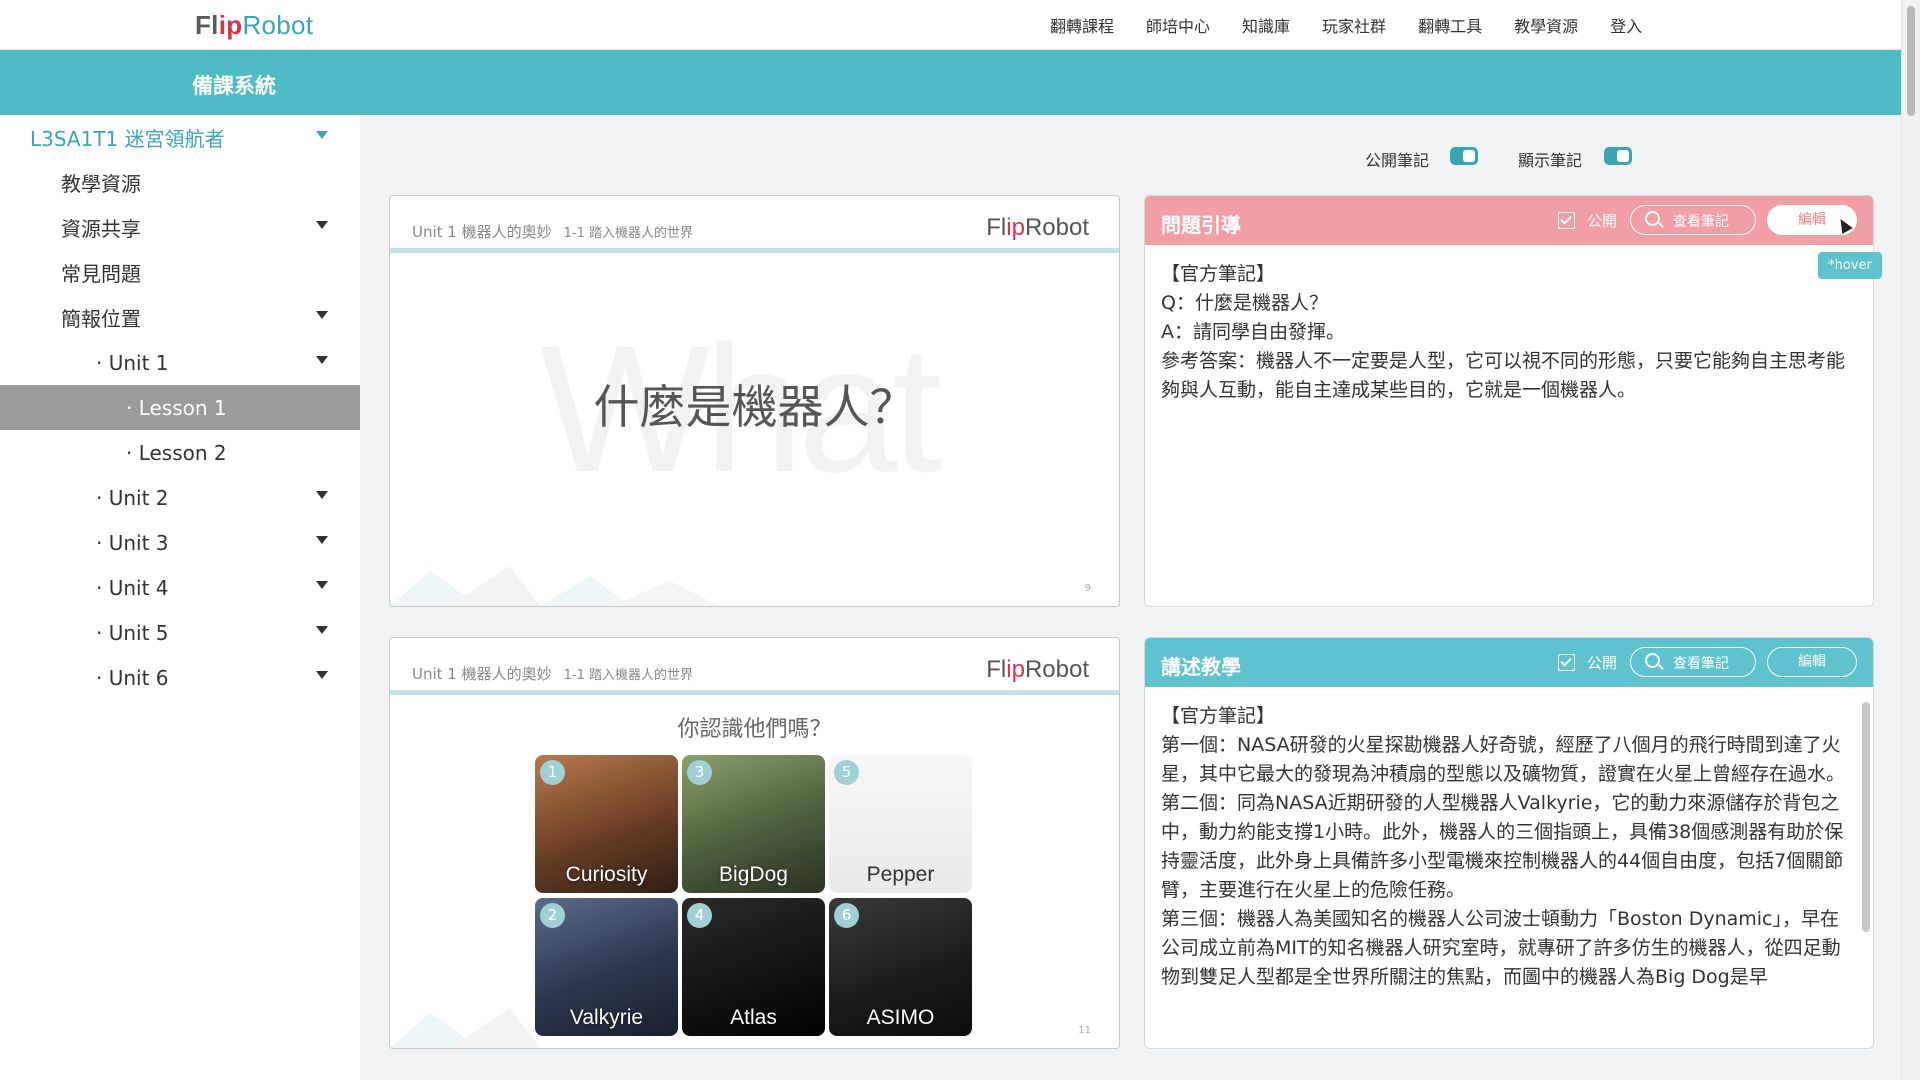 Image resolution: width=1920 pixels, height=1080 pixels. Describe the element at coordinates (1546, 25) in the screenshot. I see `nav-teaching-resources: 教學資源` at that location.